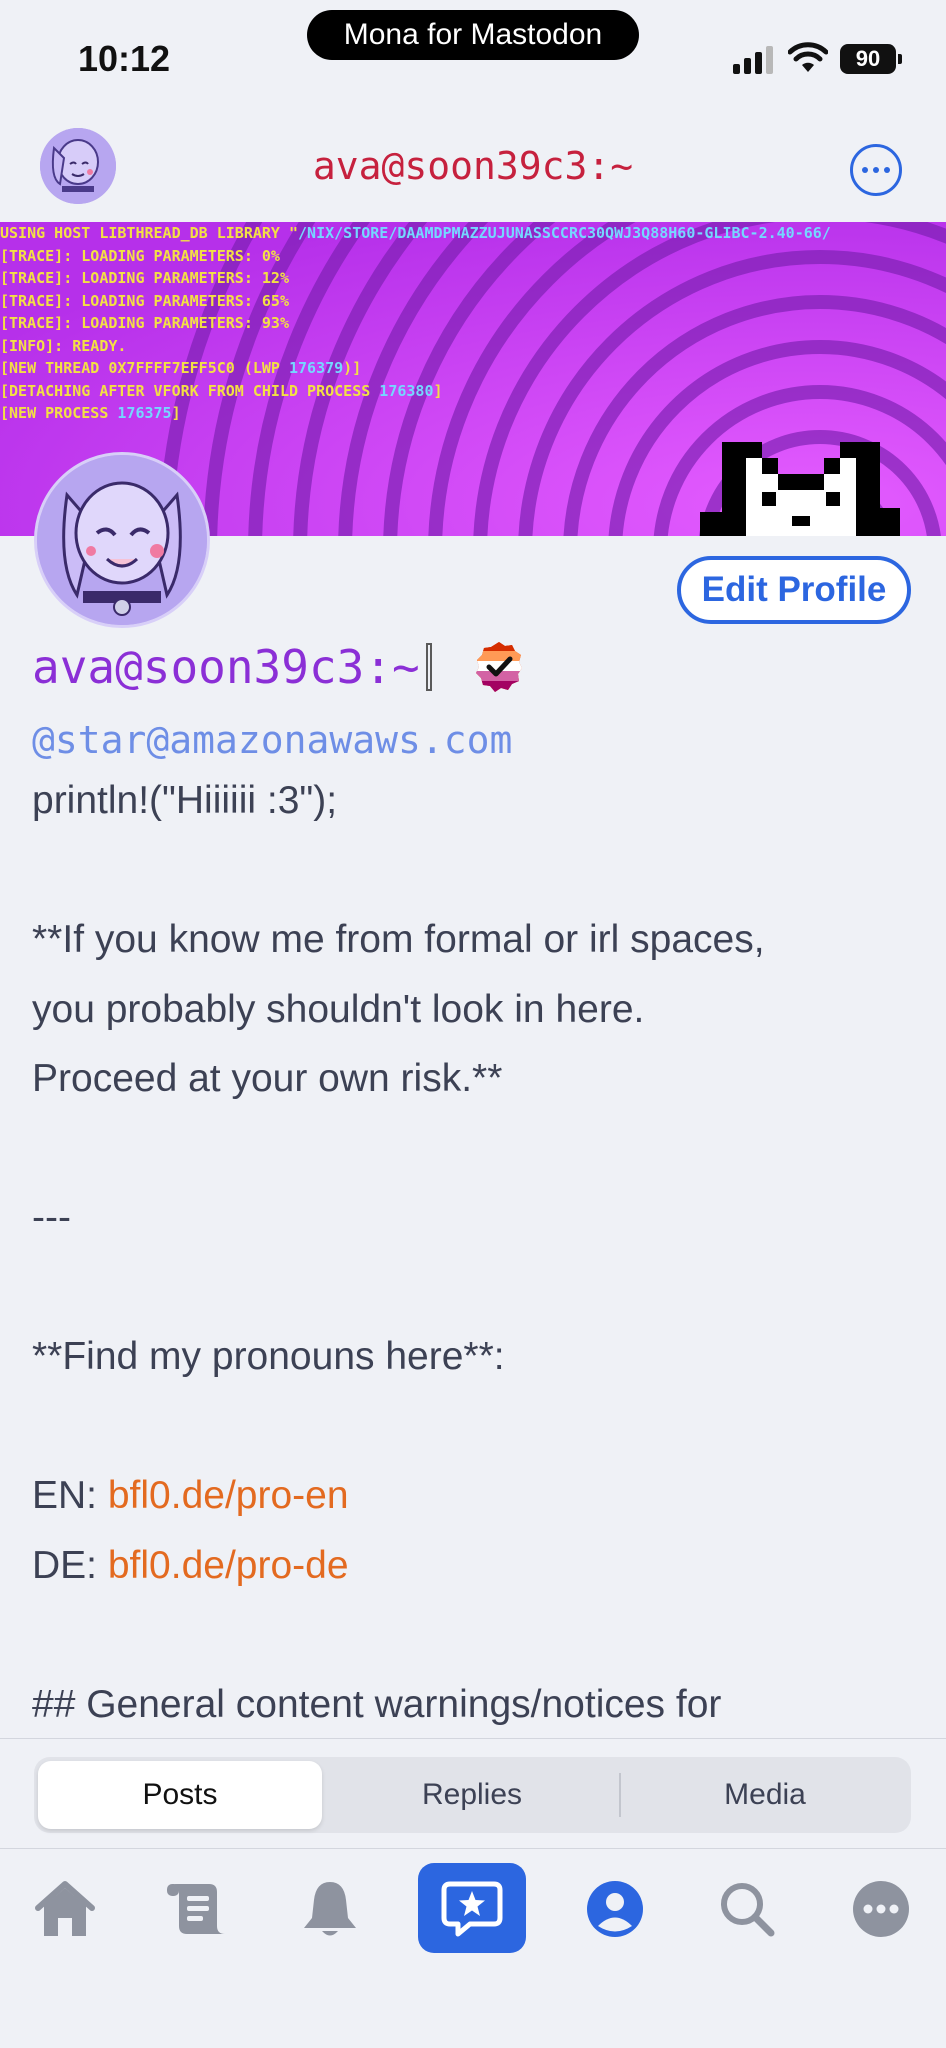 This screenshot has height=2048, width=946. What do you see at coordinates (122, 540) in the screenshot?
I see `profile-avatar` at bounding box center [122, 540].